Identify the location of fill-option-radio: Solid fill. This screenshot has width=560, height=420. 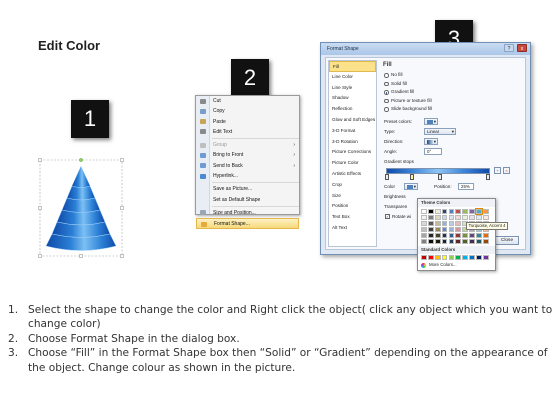
(452, 84).